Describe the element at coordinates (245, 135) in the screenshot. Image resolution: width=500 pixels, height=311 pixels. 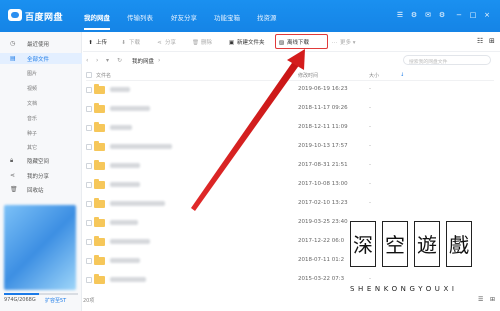
I see `arrow-shaft` at that location.